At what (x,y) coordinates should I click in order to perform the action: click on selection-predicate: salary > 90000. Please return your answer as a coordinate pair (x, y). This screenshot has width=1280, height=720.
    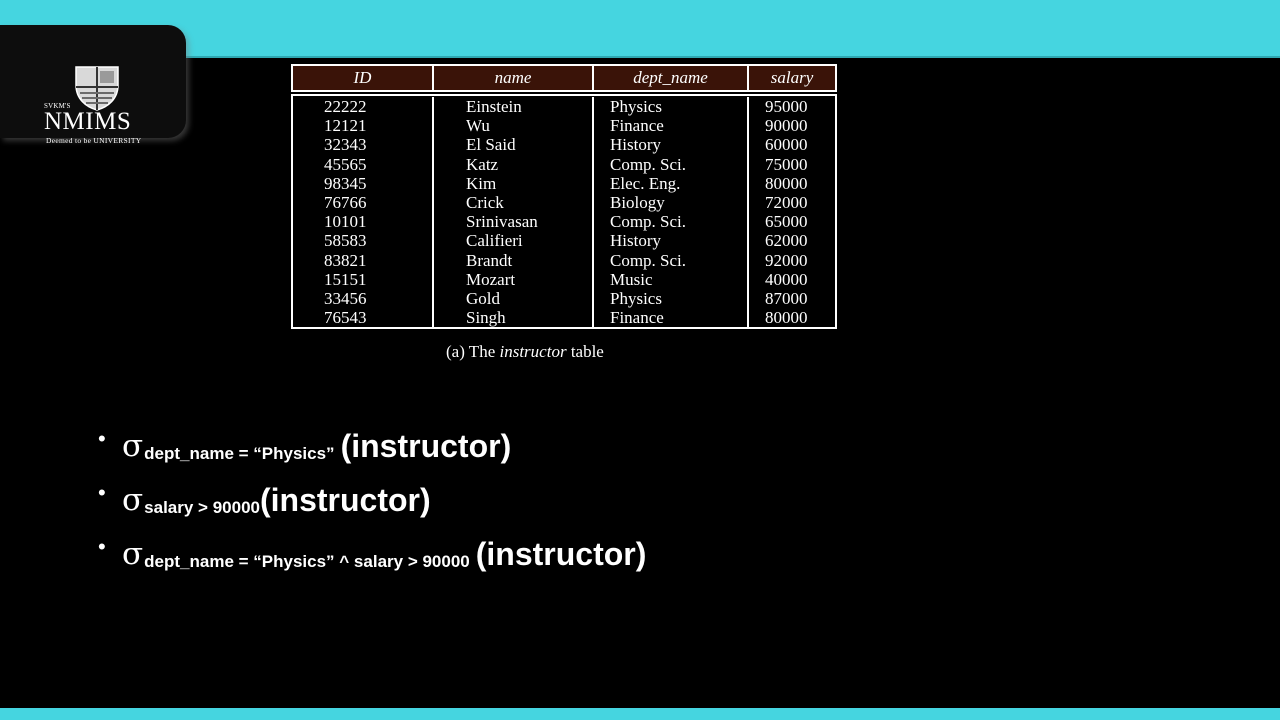
    Looking at the image, I should click on (202, 507).